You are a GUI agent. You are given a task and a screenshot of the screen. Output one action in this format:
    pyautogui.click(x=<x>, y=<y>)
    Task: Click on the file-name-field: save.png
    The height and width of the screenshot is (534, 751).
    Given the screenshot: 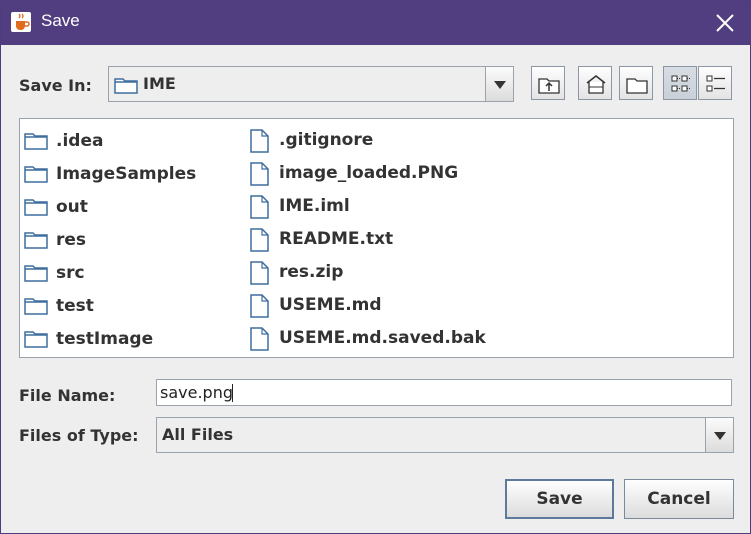 What is the action you would take?
    pyautogui.click(x=444, y=392)
    